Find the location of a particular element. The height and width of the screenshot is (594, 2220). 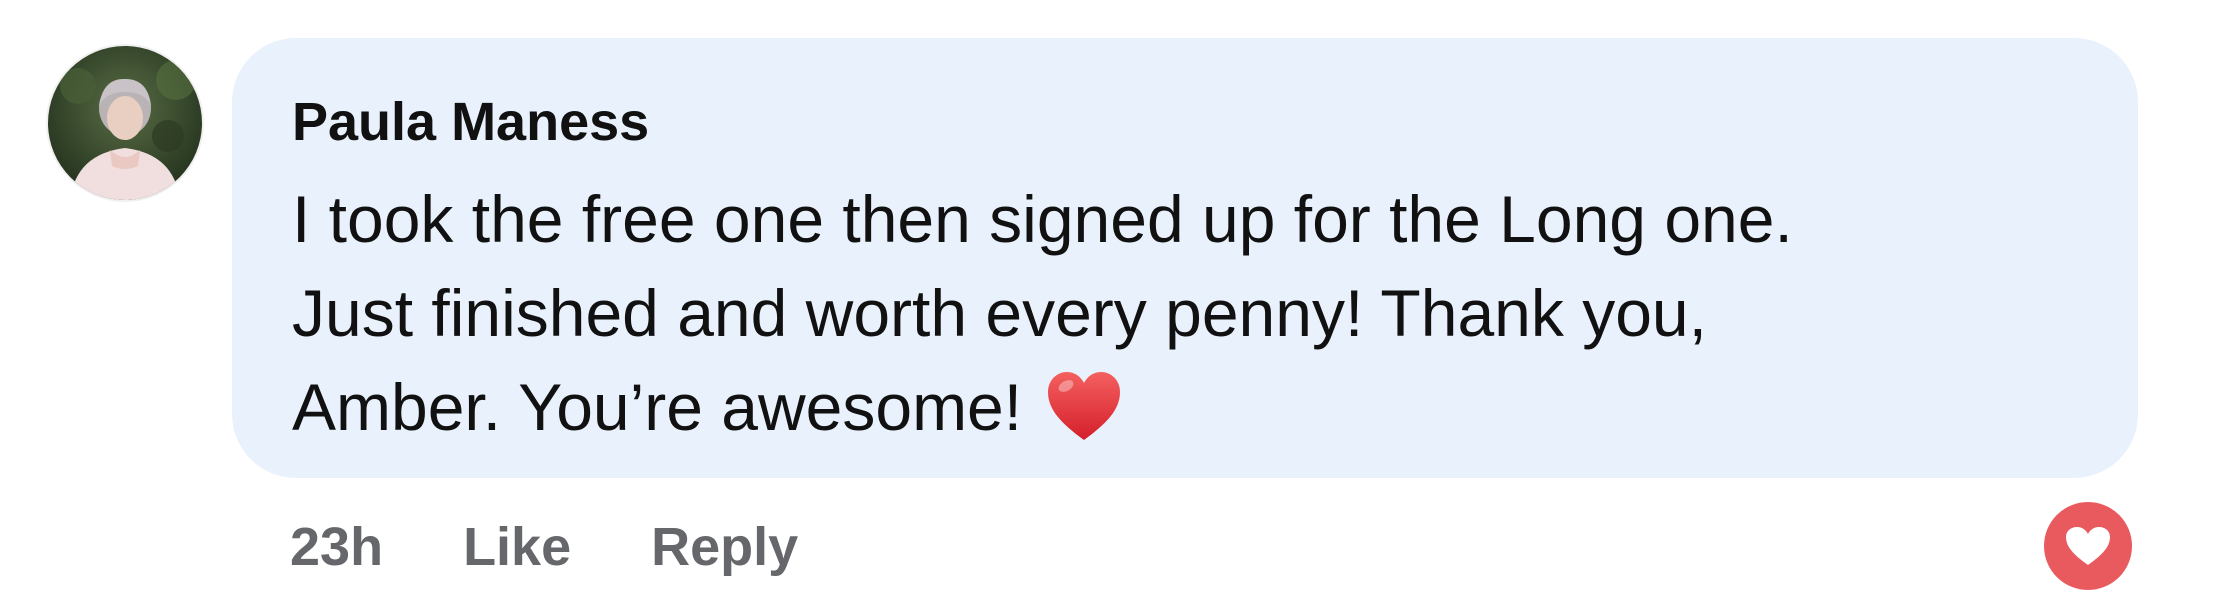

avatar-image is located at coordinates (125, 123).